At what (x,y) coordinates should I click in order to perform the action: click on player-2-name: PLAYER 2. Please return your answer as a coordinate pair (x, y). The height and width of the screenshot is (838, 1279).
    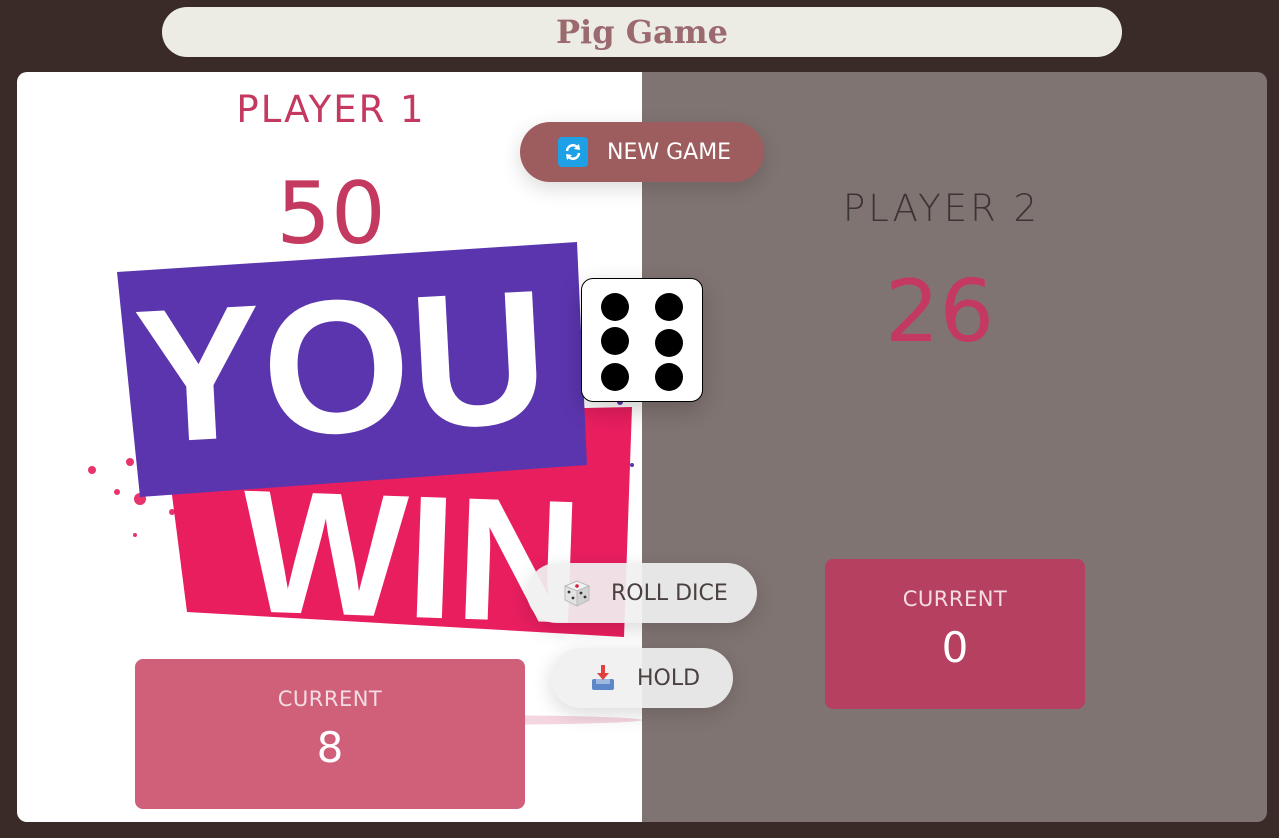
    Looking at the image, I should click on (941, 208).